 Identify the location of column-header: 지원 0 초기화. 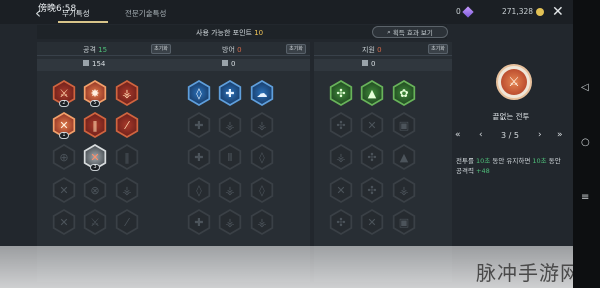
(383, 49).